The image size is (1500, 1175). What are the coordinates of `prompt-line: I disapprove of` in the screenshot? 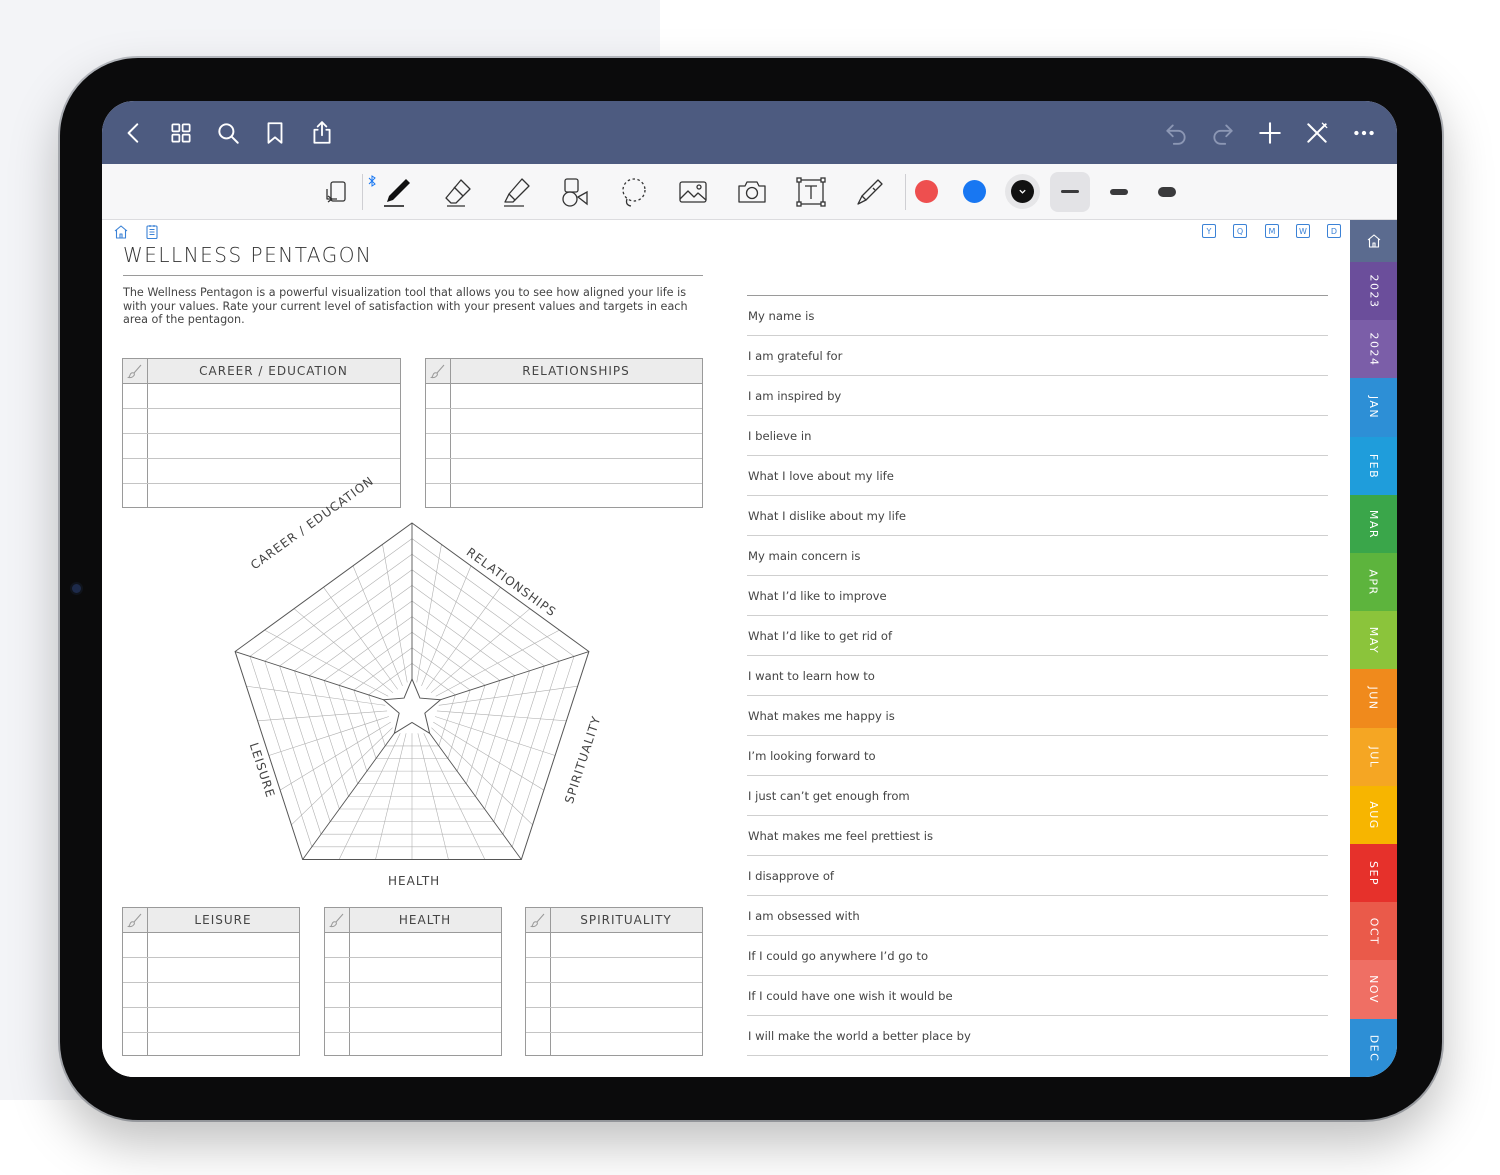 It's located at (1037, 876).